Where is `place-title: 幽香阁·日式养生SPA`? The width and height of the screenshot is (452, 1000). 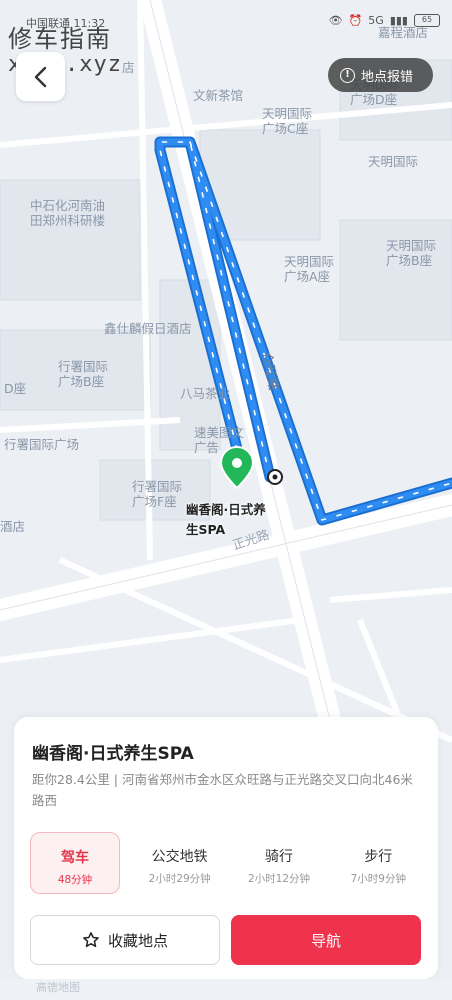 place-title: 幽香阁·日式养生SPA is located at coordinates (113, 754).